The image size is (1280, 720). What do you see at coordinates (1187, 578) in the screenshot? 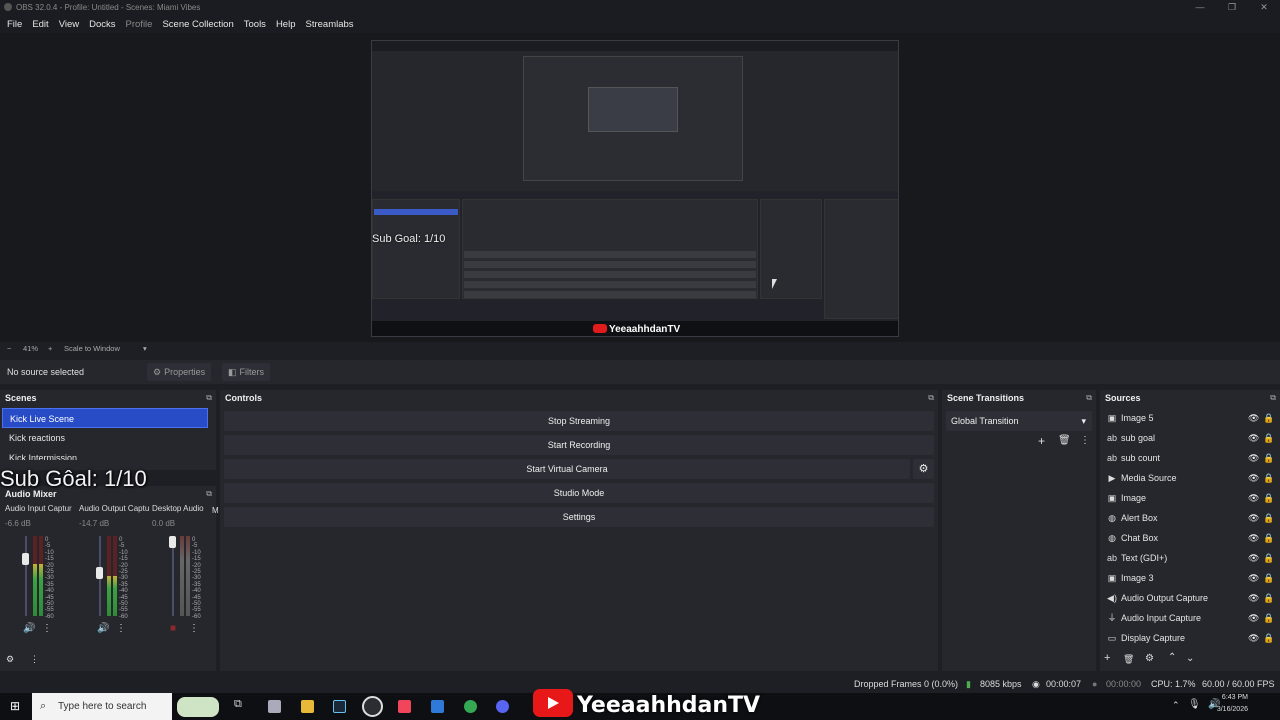
I see `source-item: ▣ Image 3 👁 🔒` at bounding box center [1187, 578].